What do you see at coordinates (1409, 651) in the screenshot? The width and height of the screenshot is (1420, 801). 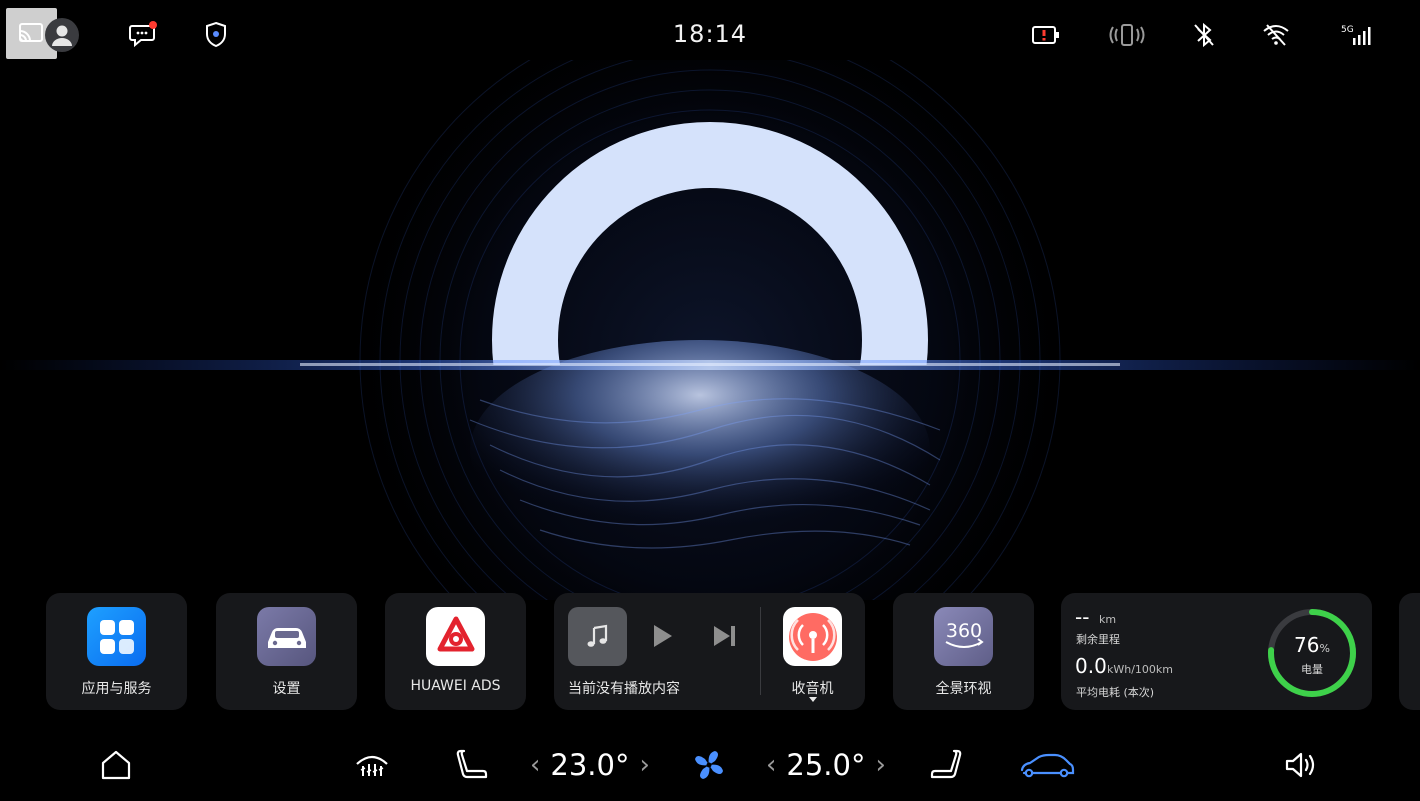 I see `next-card-edge` at bounding box center [1409, 651].